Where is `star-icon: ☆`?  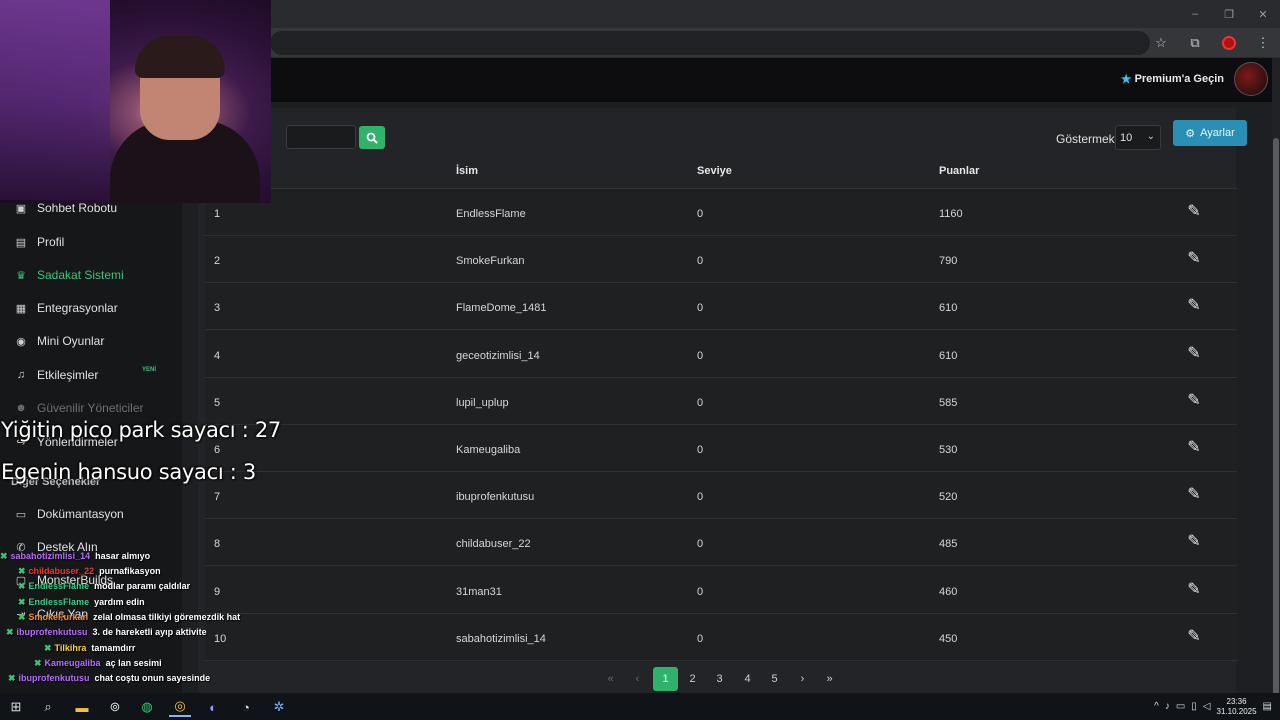 star-icon: ☆ is located at coordinates (1161, 43).